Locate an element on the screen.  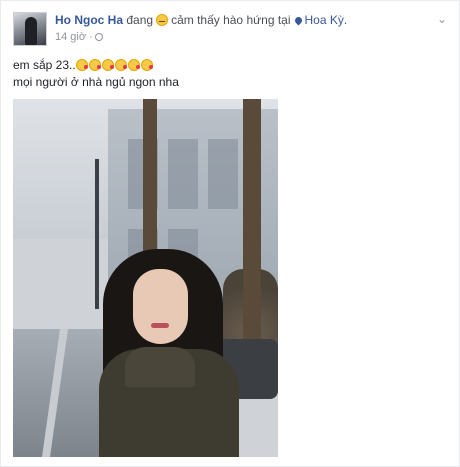
photo-subject-face is located at coordinates (160, 306).